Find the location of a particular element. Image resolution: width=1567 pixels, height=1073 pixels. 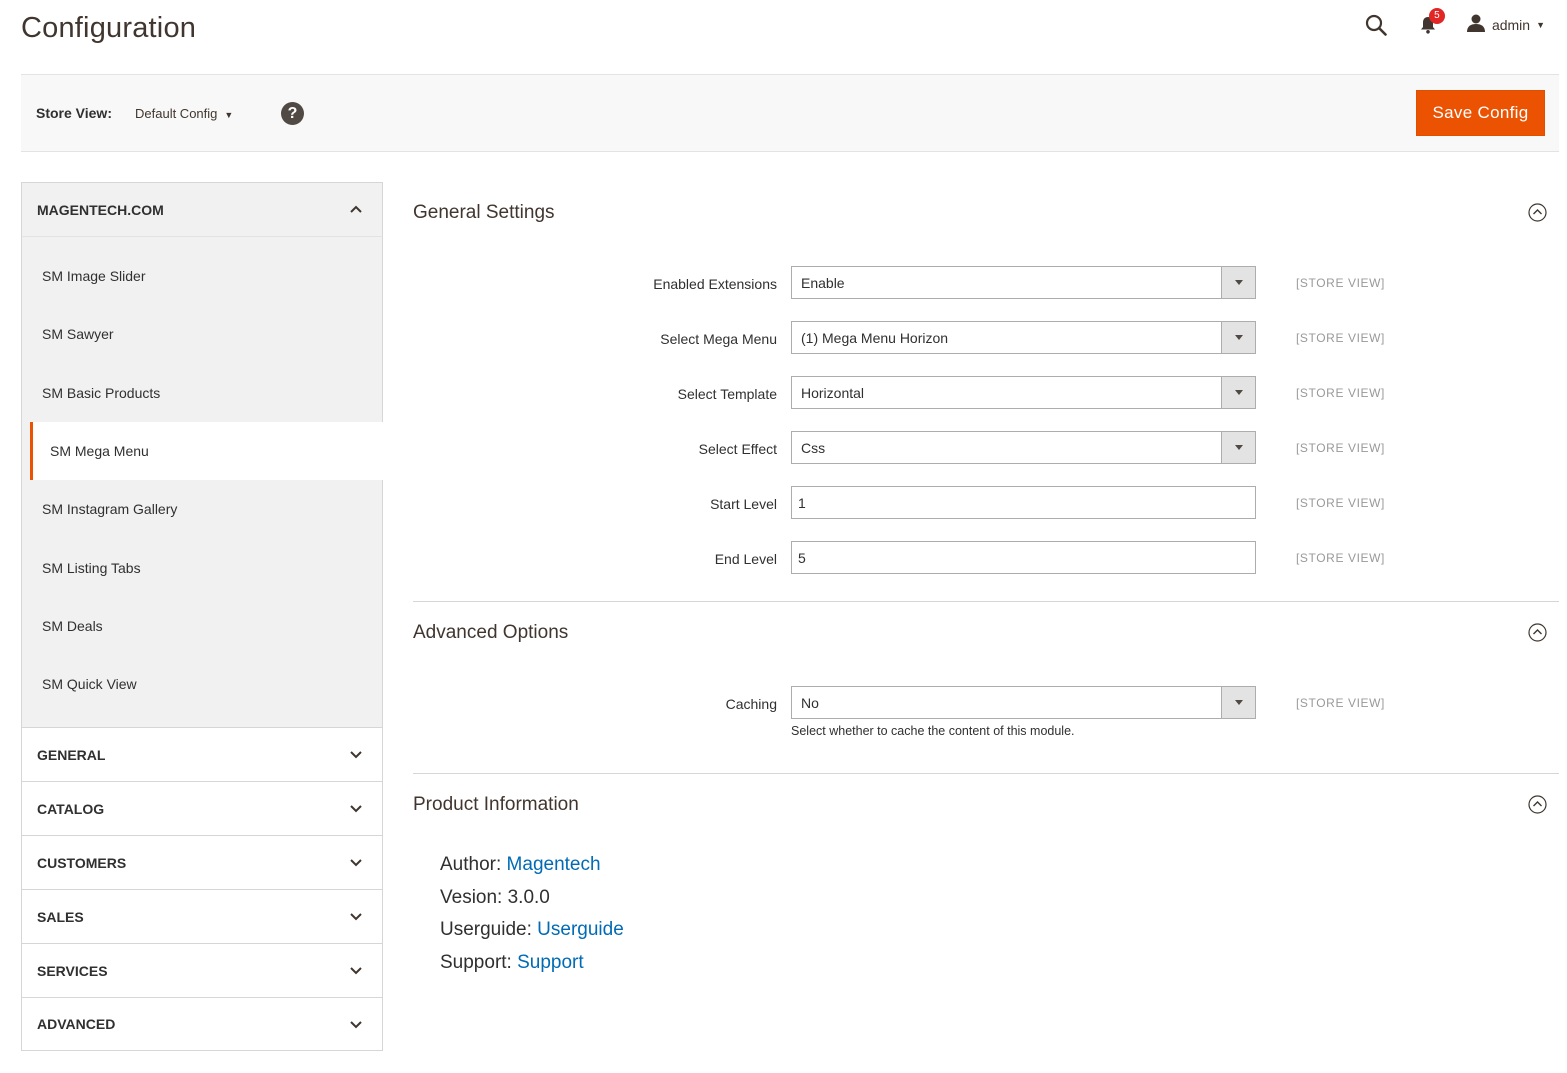

support-link: Support is located at coordinates (550, 962).